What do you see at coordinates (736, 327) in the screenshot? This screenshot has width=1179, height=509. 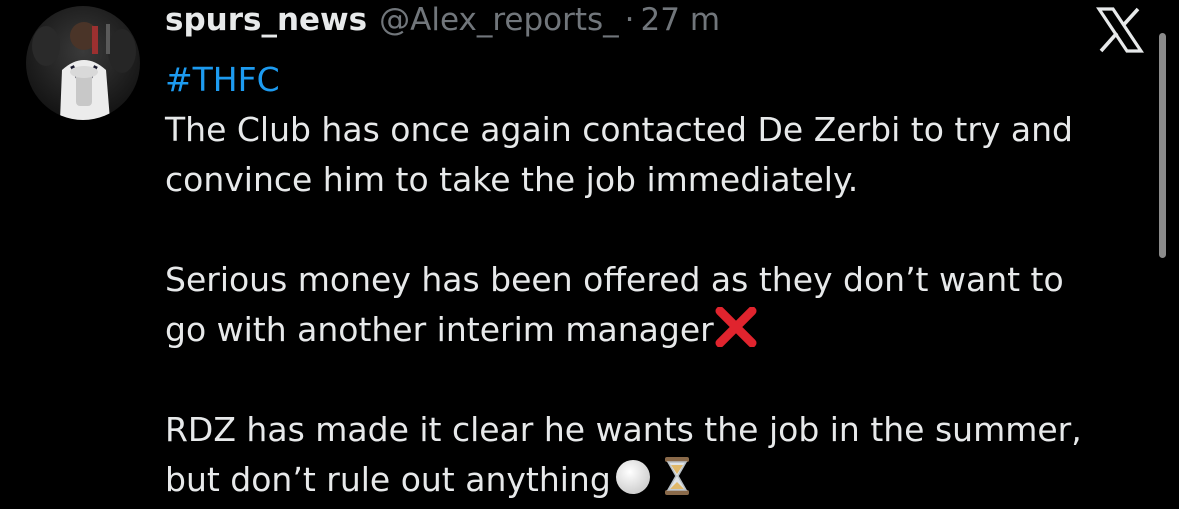 I see `cross-mark-icon` at bounding box center [736, 327].